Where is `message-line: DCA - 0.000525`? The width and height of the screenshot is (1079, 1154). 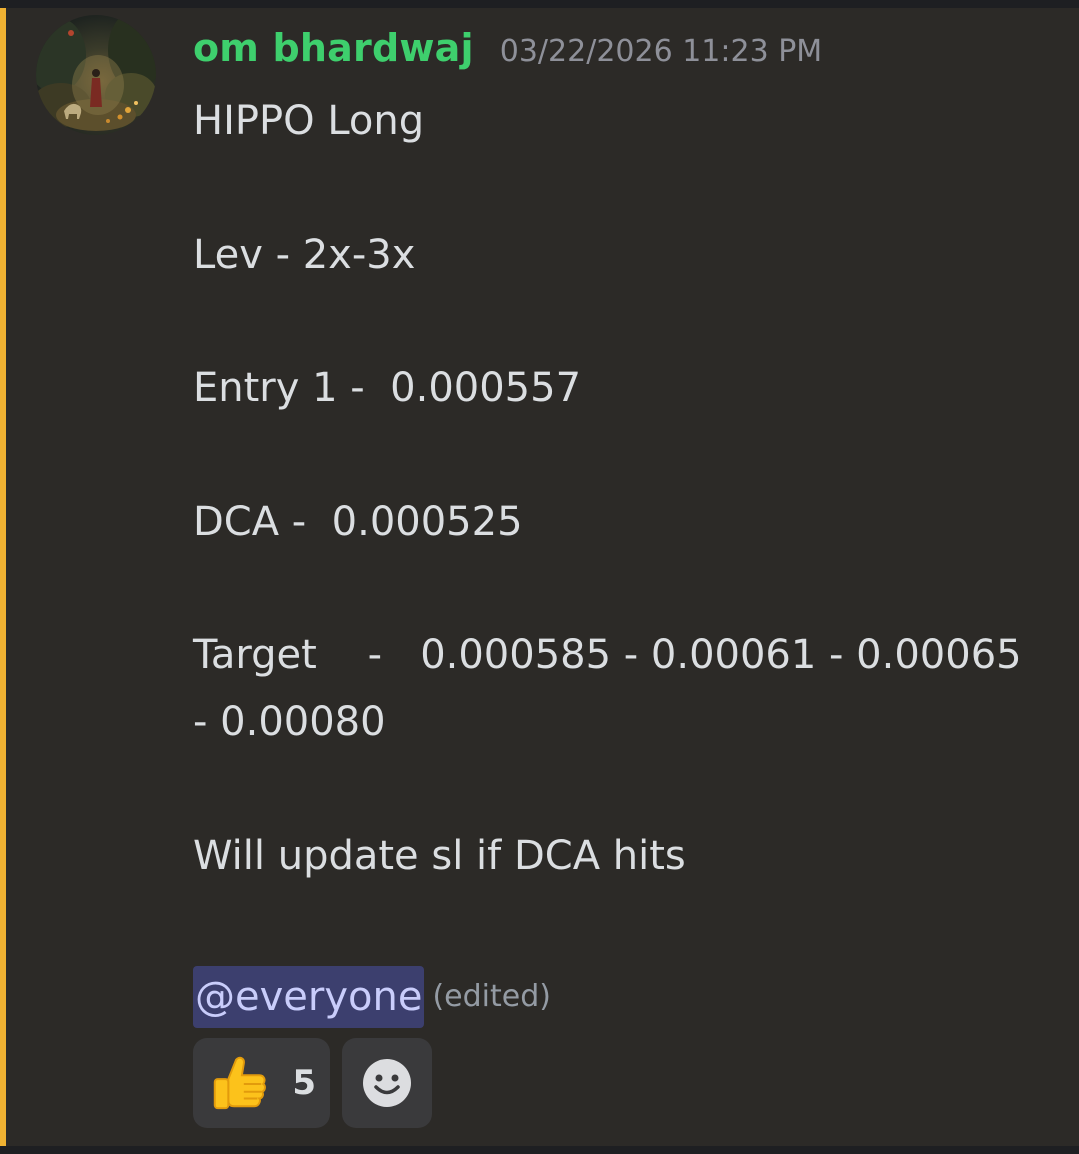
message-line: DCA - 0.000525 is located at coordinates (358, 521).